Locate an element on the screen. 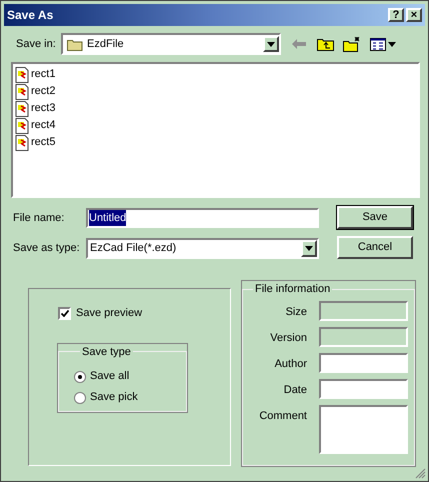 The image size is (429, 482). radio-label: Save pick is located at coordinates (114, 398).